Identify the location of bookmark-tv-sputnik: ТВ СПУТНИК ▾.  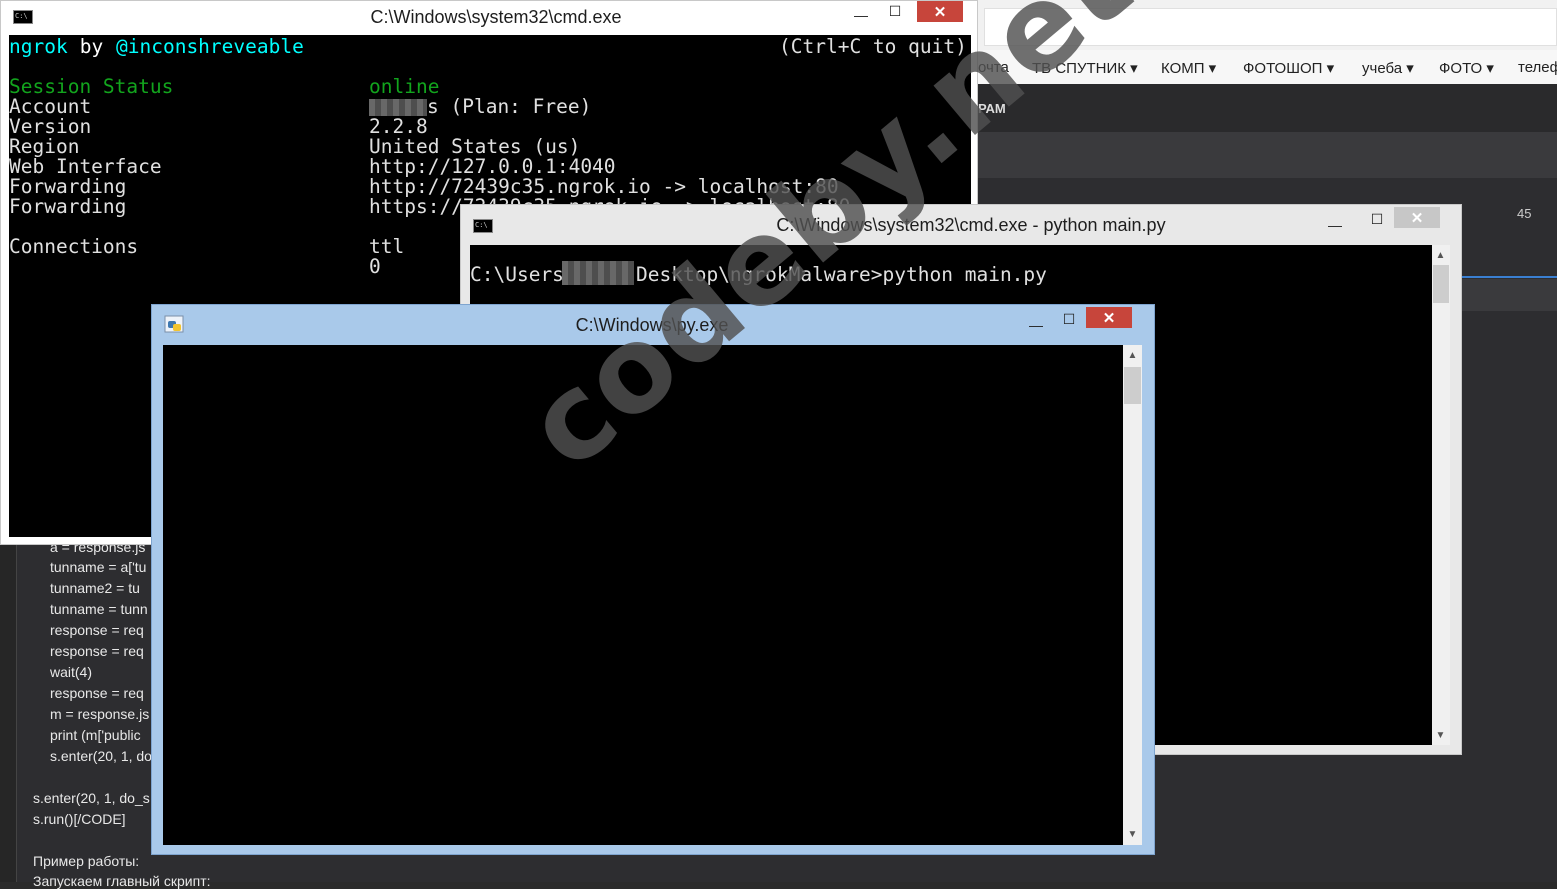
(1085, 68).